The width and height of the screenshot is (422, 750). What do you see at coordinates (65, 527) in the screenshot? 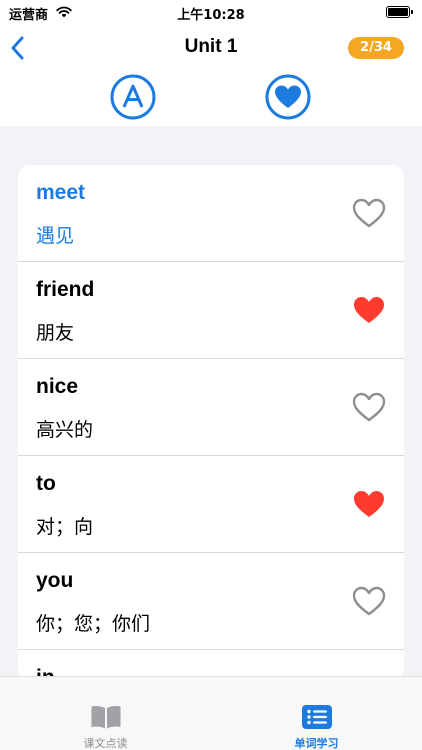
I see `word-chinese: 对；向` at bounding box center [65, 527].